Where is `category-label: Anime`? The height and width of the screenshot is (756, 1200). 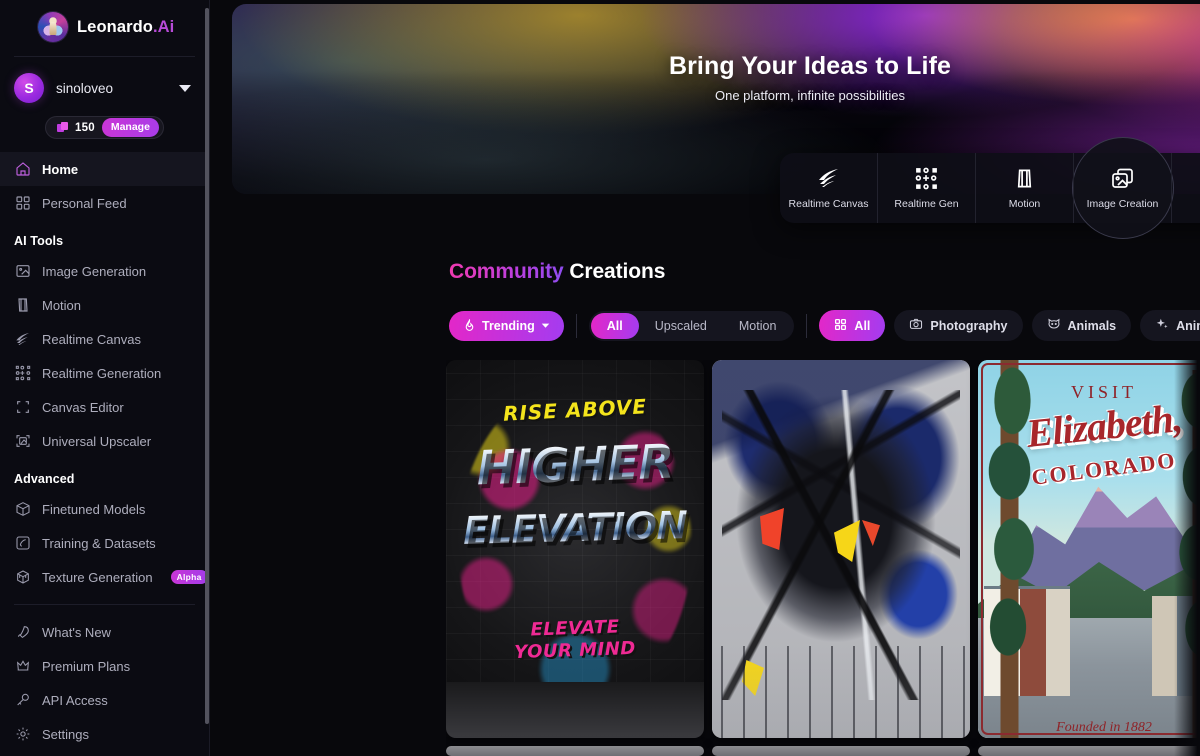
category-label: Anime is located at coordinates (1188, 325).